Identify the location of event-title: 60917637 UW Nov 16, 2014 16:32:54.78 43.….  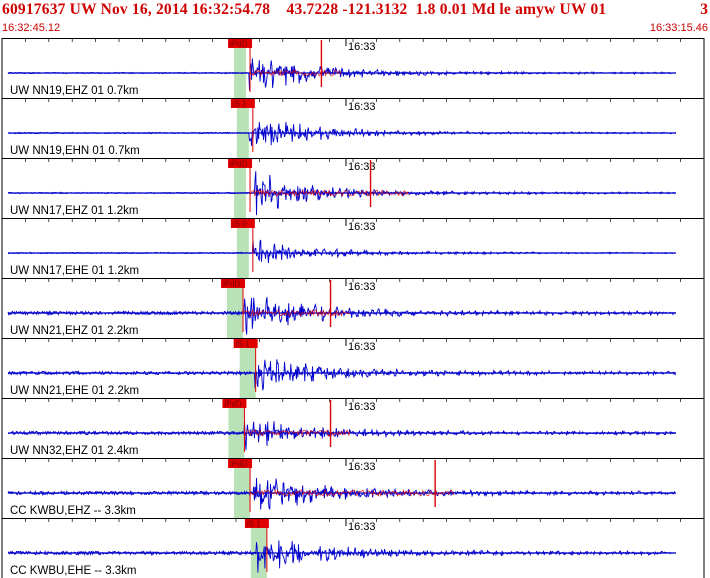
(304, 9).